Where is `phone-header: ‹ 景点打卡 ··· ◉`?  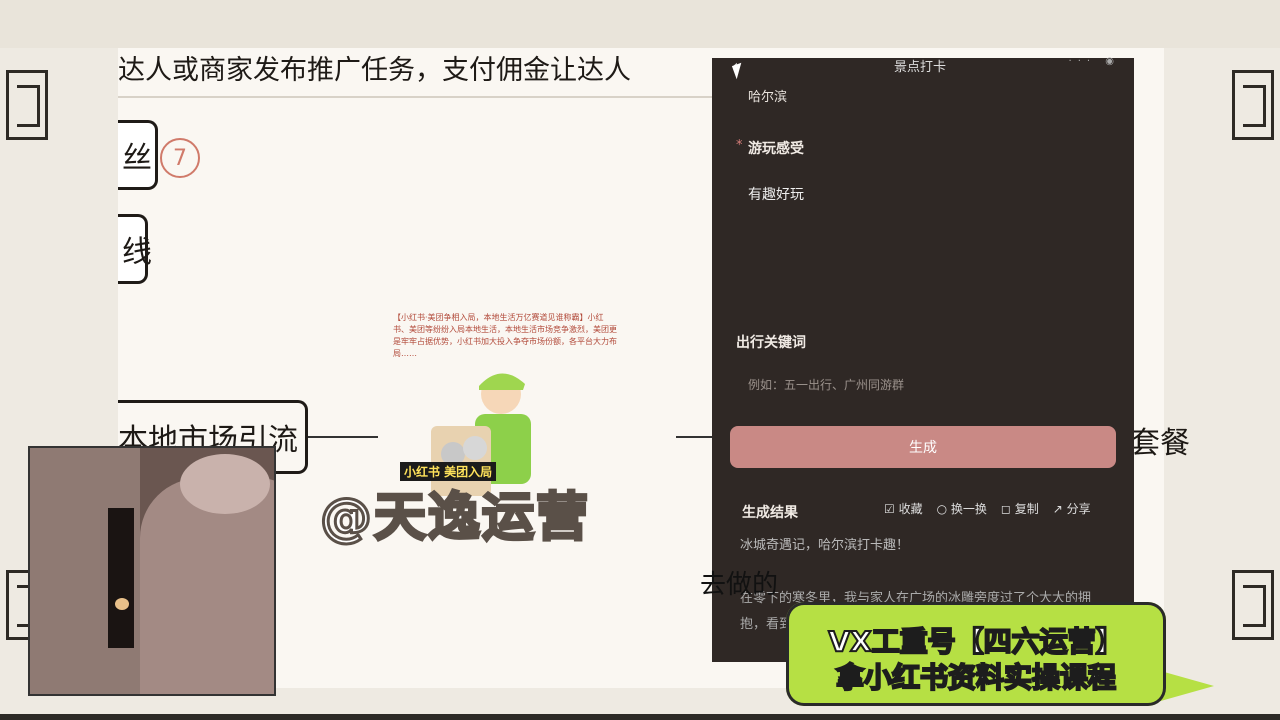
phone-header: ‹ 景点打卡 ··· ◉ is located at coordinates (923, 67).